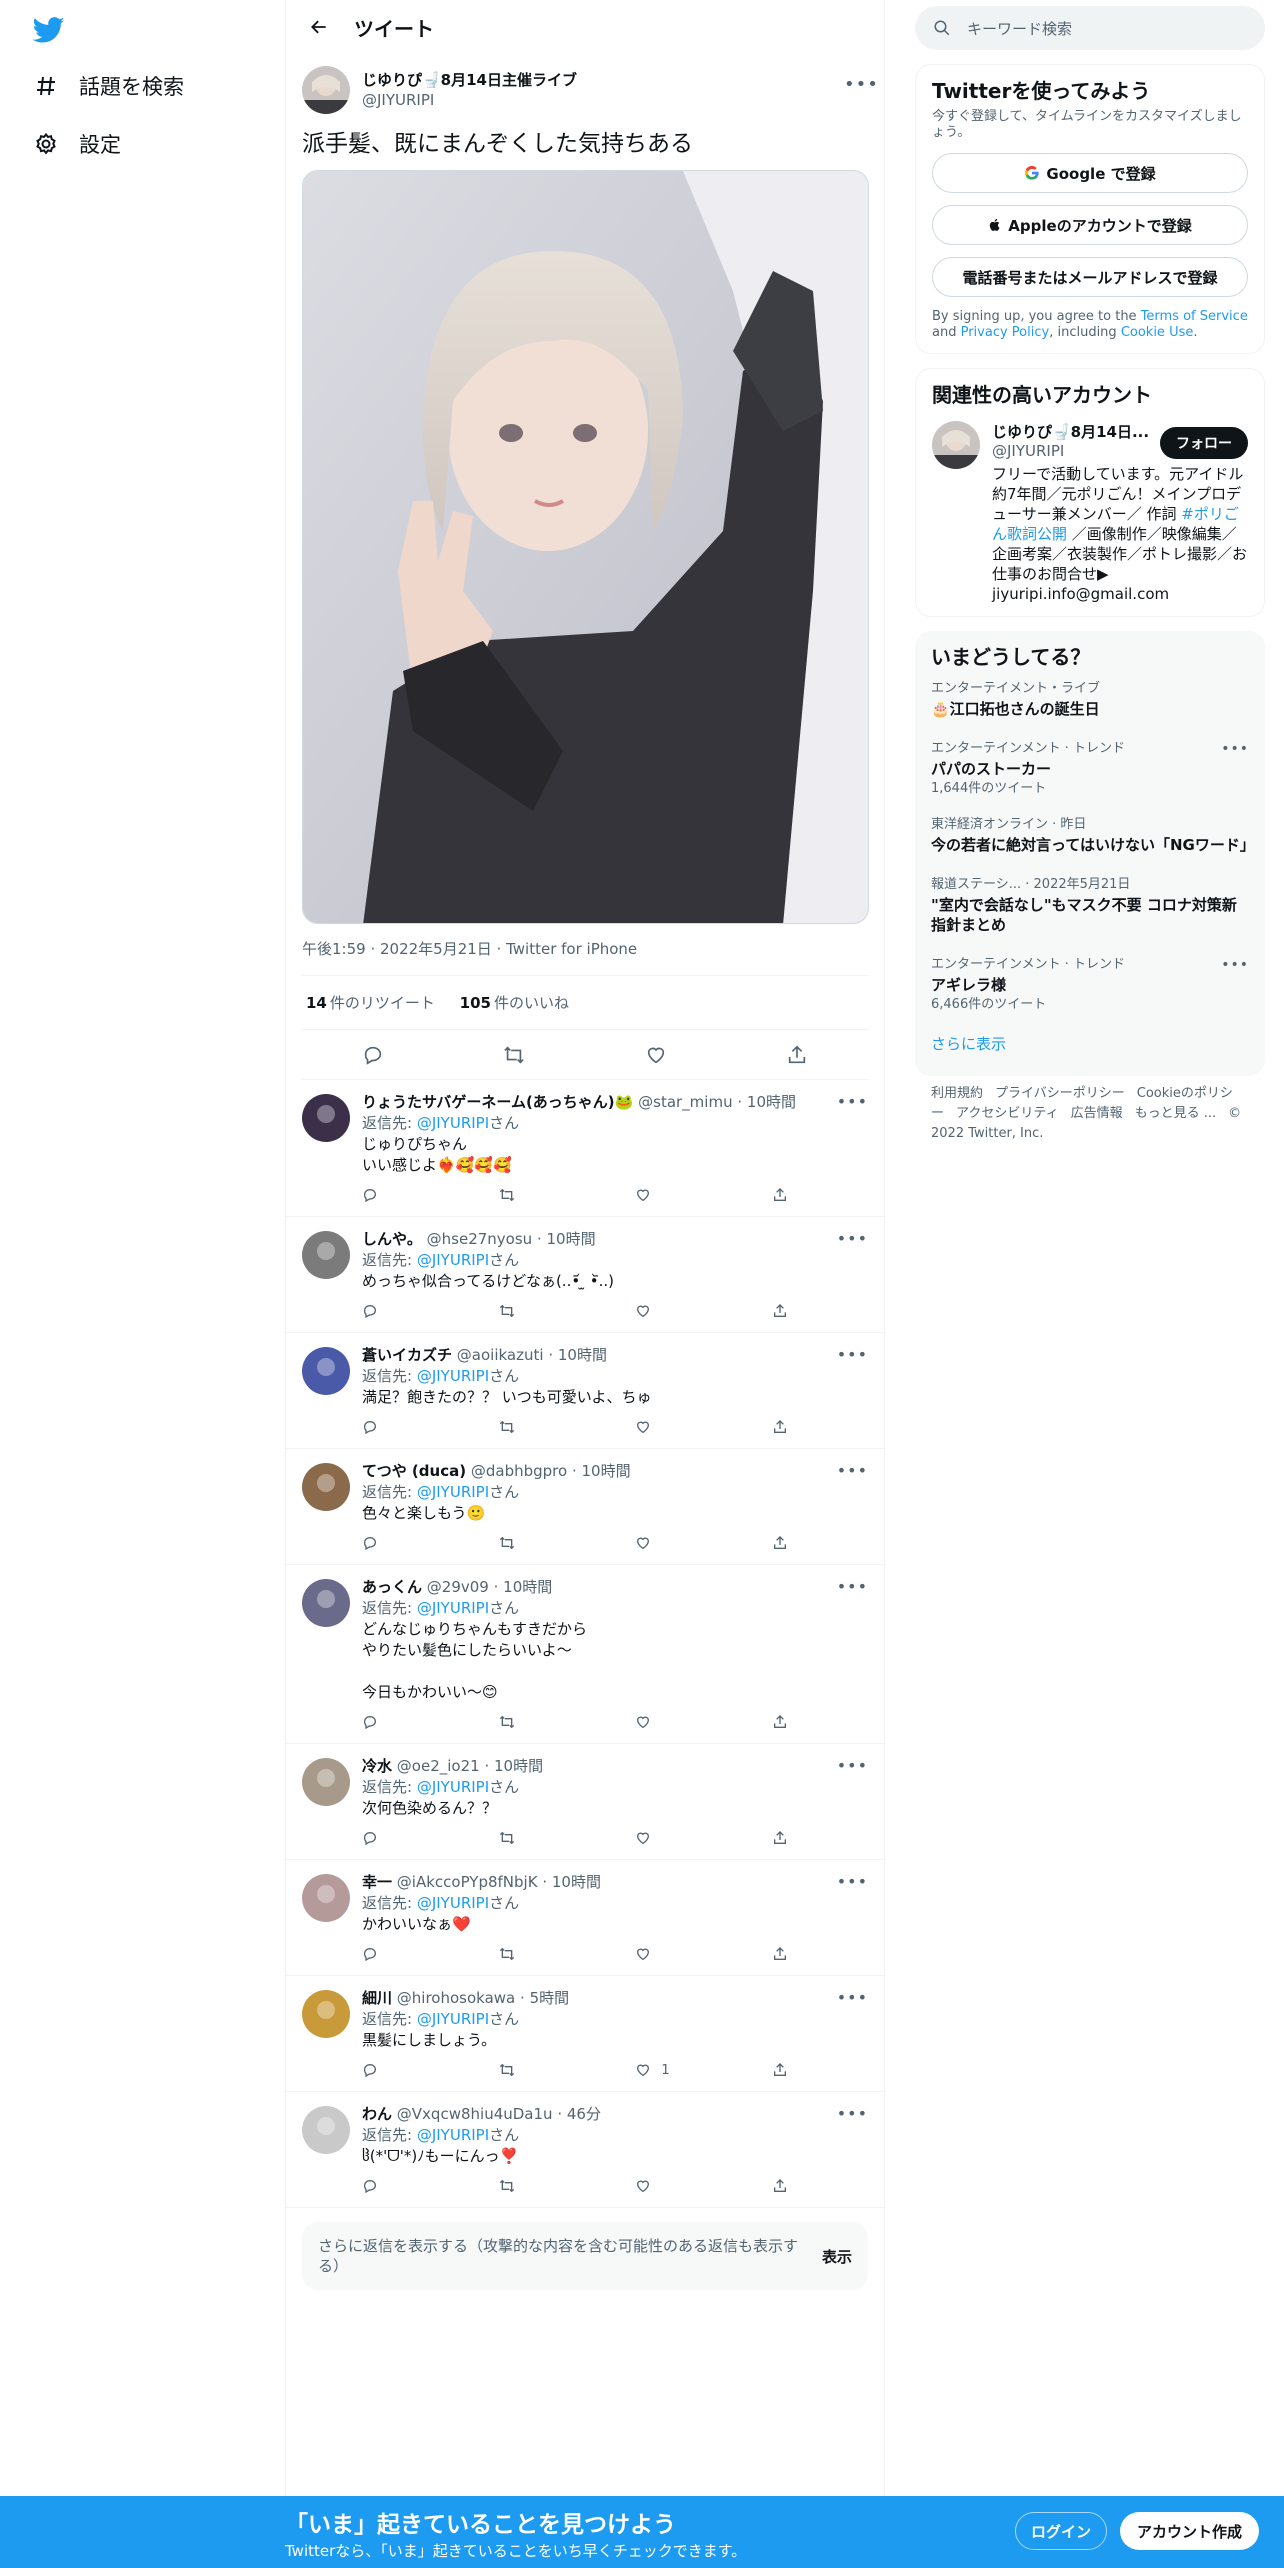  What do you see at coordinates (108, 86) in the screenshot?
I see `nav-explore: 話題を検索` at bounding box center [108, 86].